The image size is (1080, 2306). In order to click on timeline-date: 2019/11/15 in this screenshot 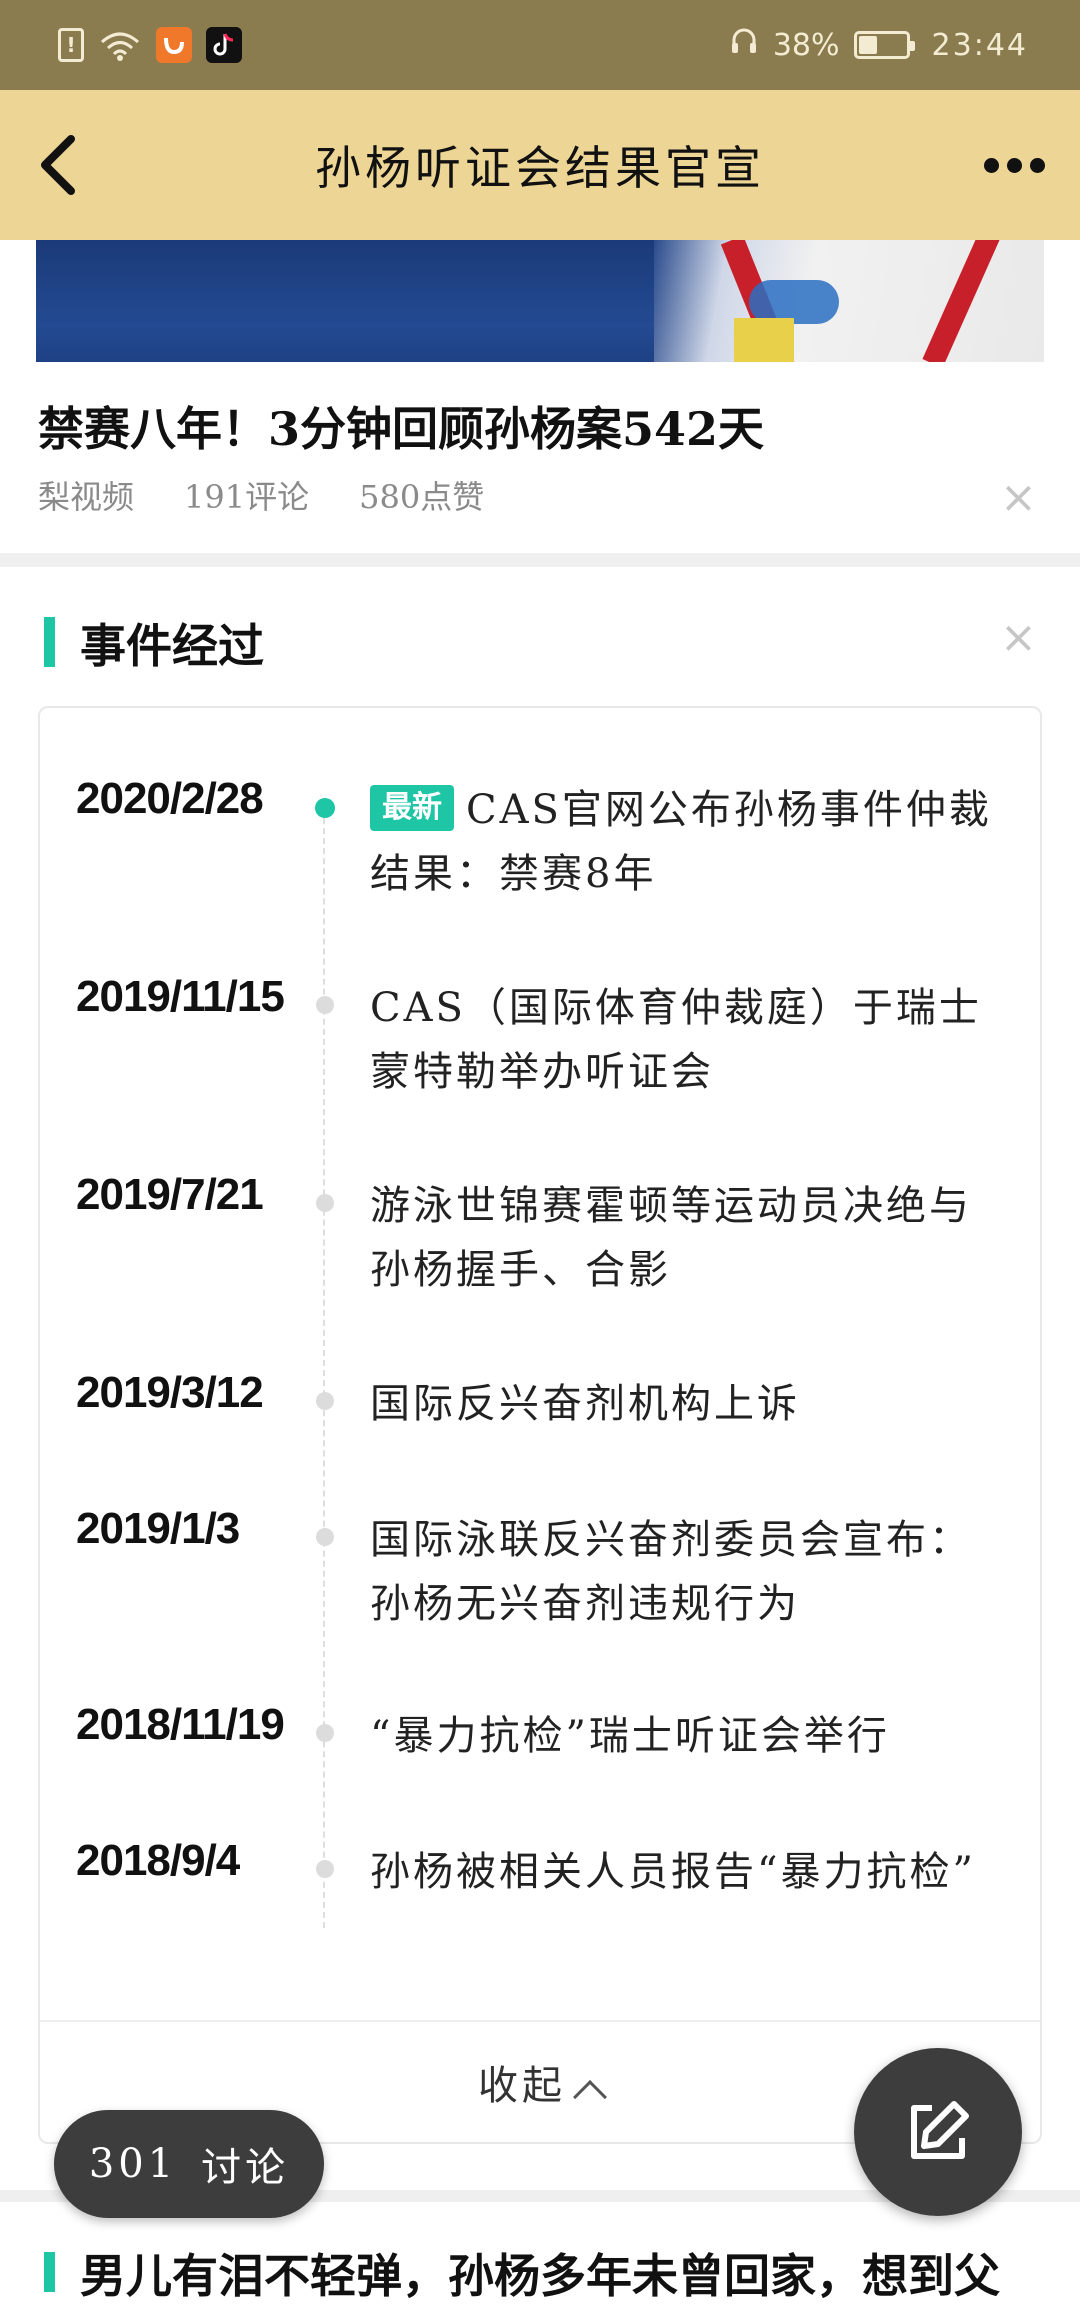, I will do `click(180, 996)`.